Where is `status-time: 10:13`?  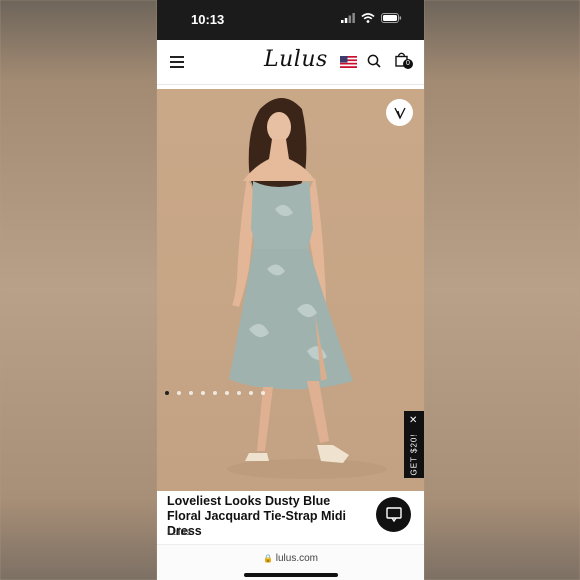 status-time: 10:13 is located at coordinates (208, 19).